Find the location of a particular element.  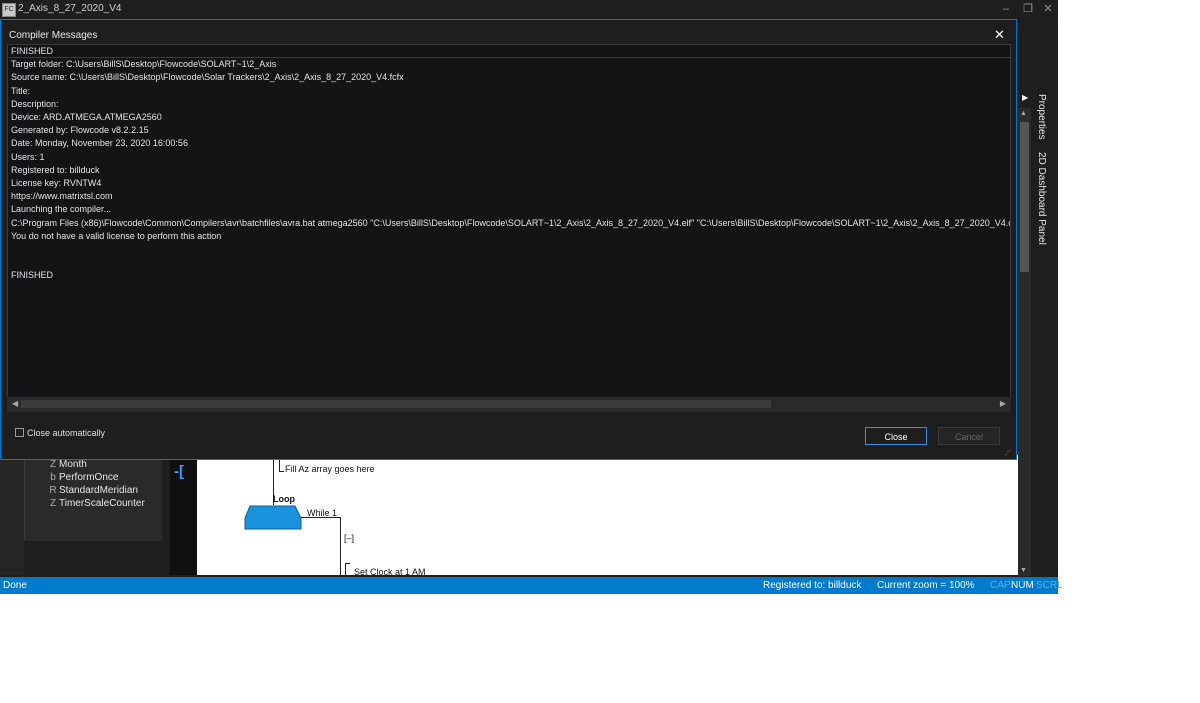

resize-grip-icon: ⋰ is located at coordinates (1008, 452).